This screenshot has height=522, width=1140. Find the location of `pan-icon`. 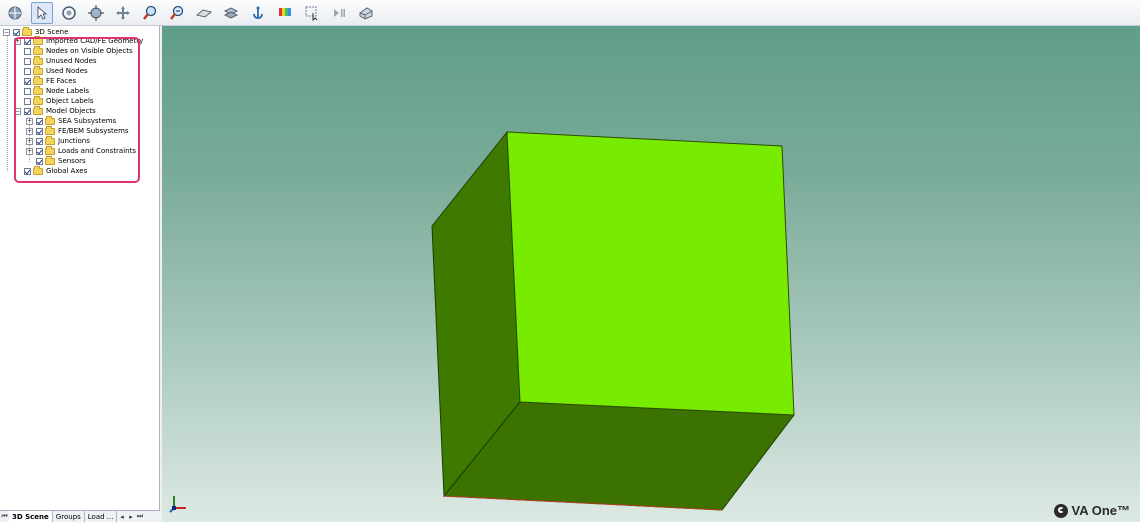

pan-icon is located at coordinates (123, 13).